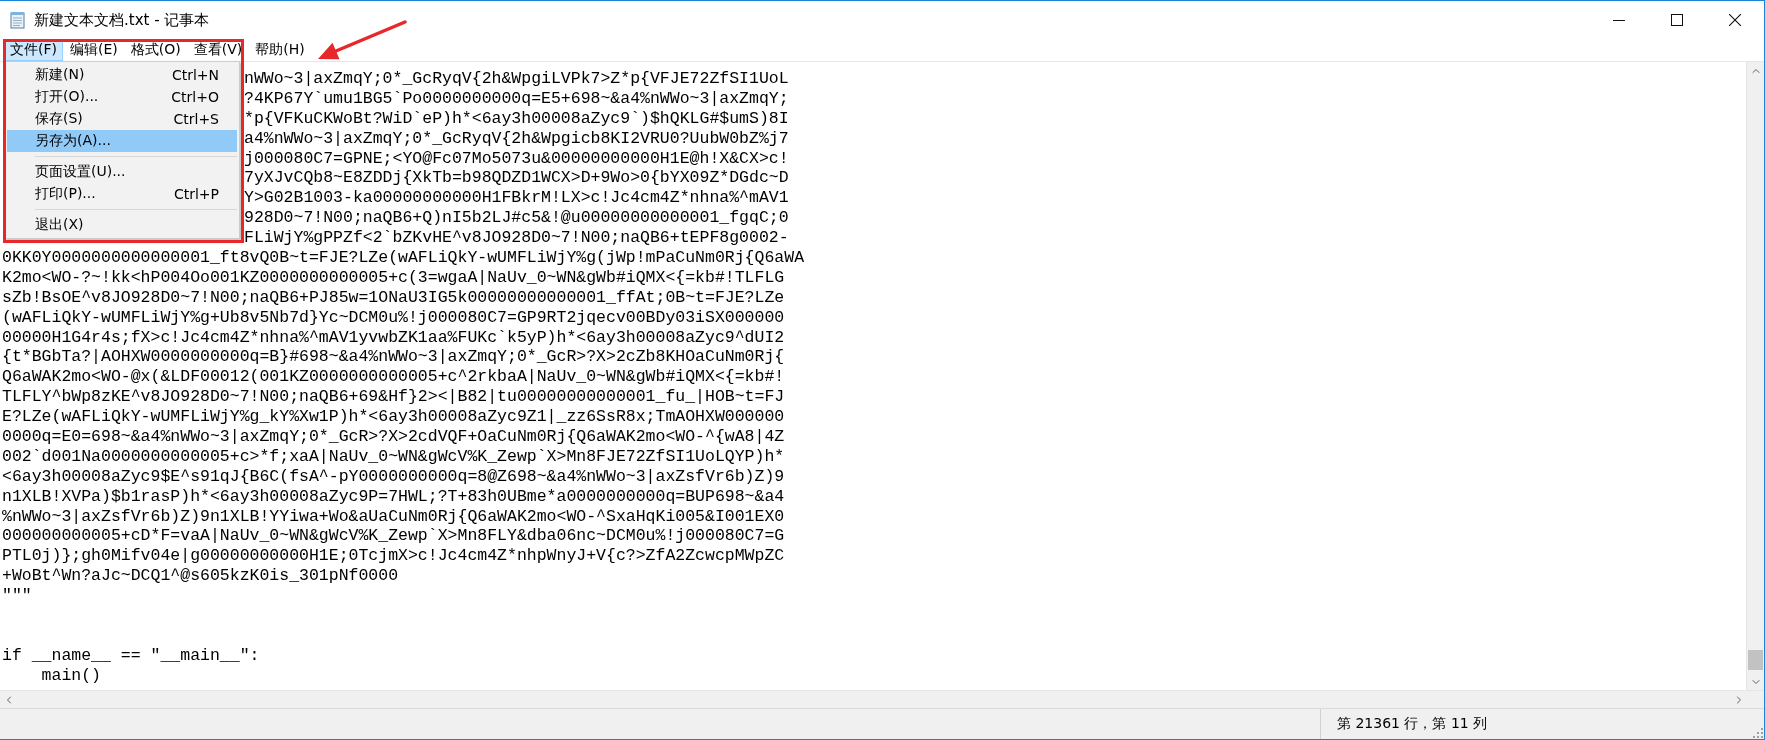 Image resolution: width=1765 pixels, height=740 pixels. I want to click on scroll-thumb, so click(1755, 660).